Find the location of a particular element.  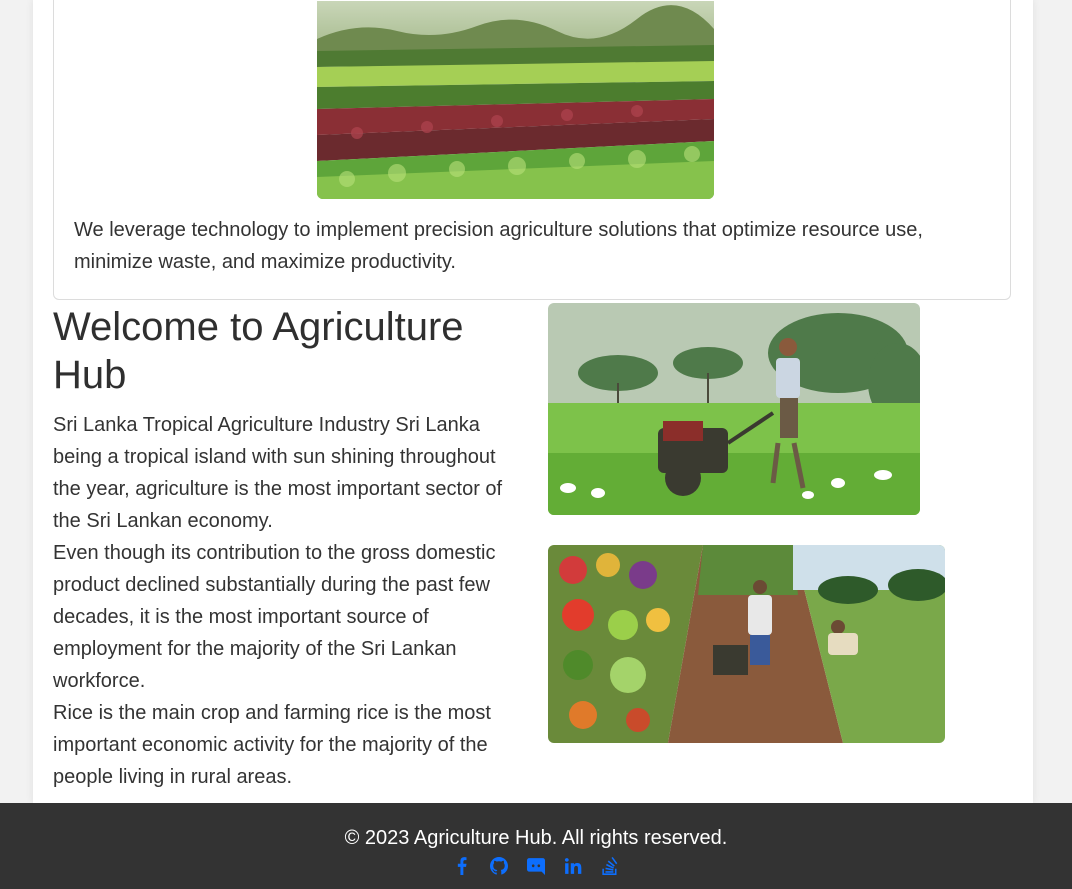

linkedin-link is located at coordinates (573, 866).